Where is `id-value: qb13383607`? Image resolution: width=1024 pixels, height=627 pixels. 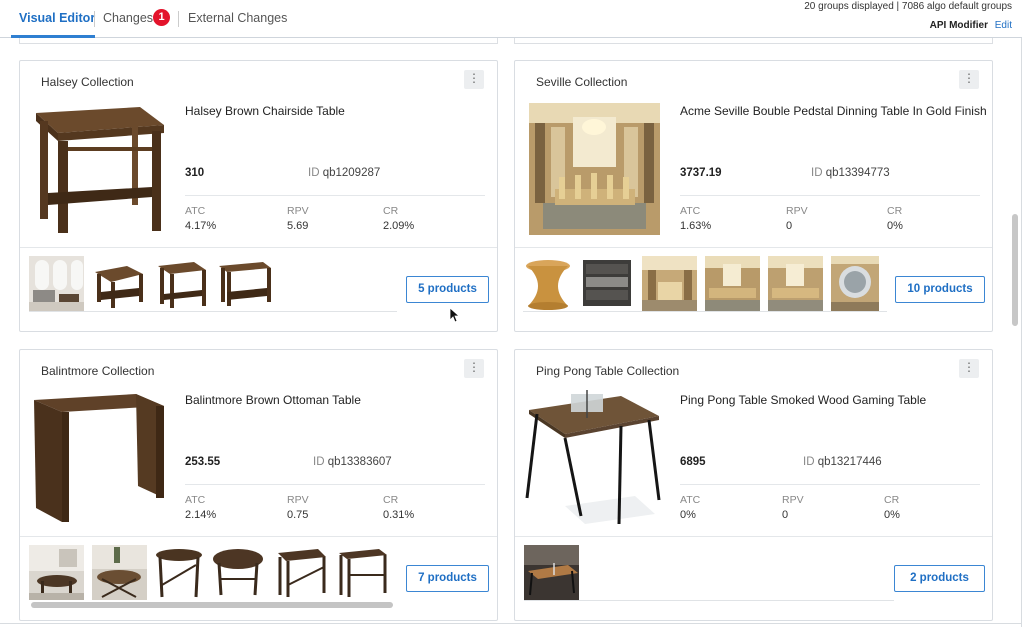
id-value: qb13383607 is located at coordinates (359, 462).